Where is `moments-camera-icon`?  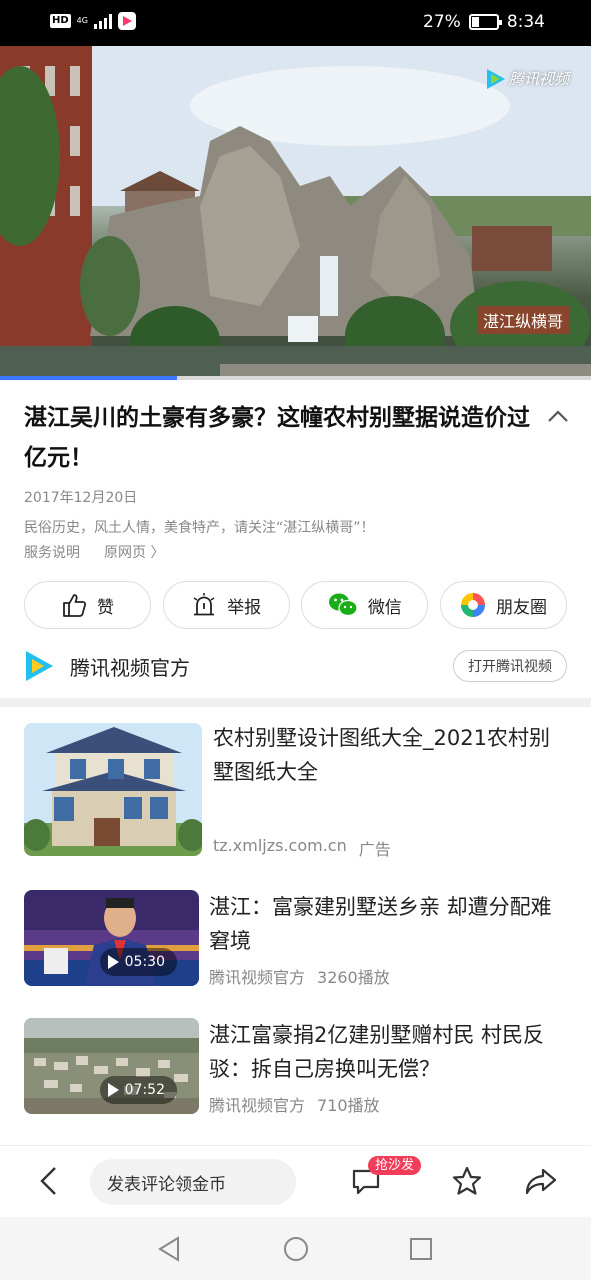
moments-camera-icon is located at coordinates (472, 605).